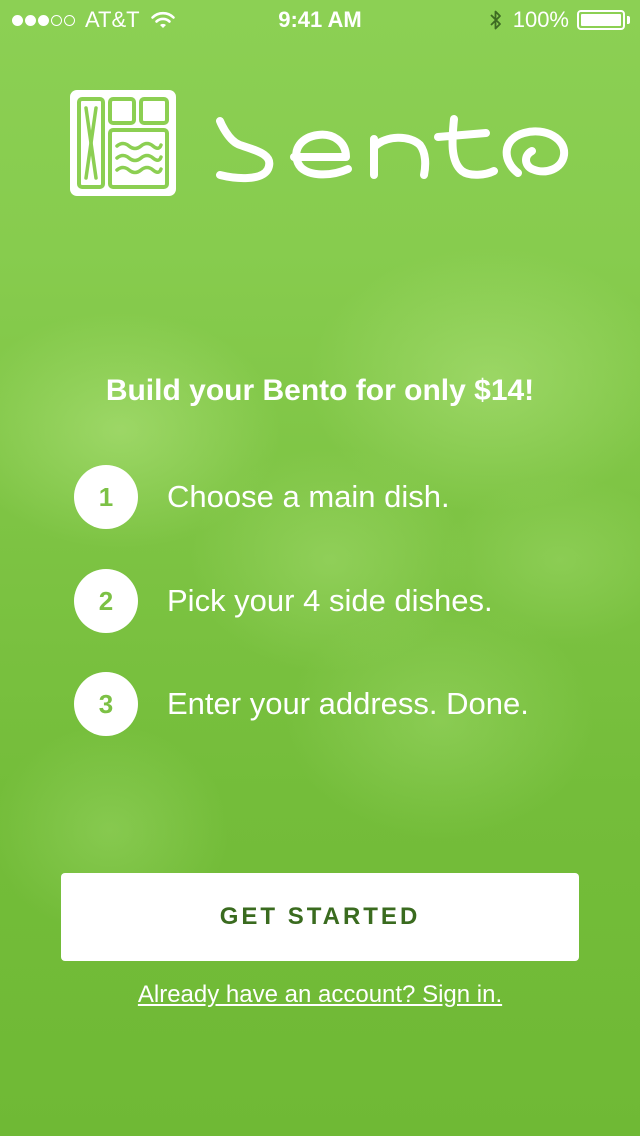 This screenshot has height=1136, width=640. What do you see at coordinates (320, 917) in the screenshot?
I see `get-started-button: GET STARTED` at bounding box center [320, 917].